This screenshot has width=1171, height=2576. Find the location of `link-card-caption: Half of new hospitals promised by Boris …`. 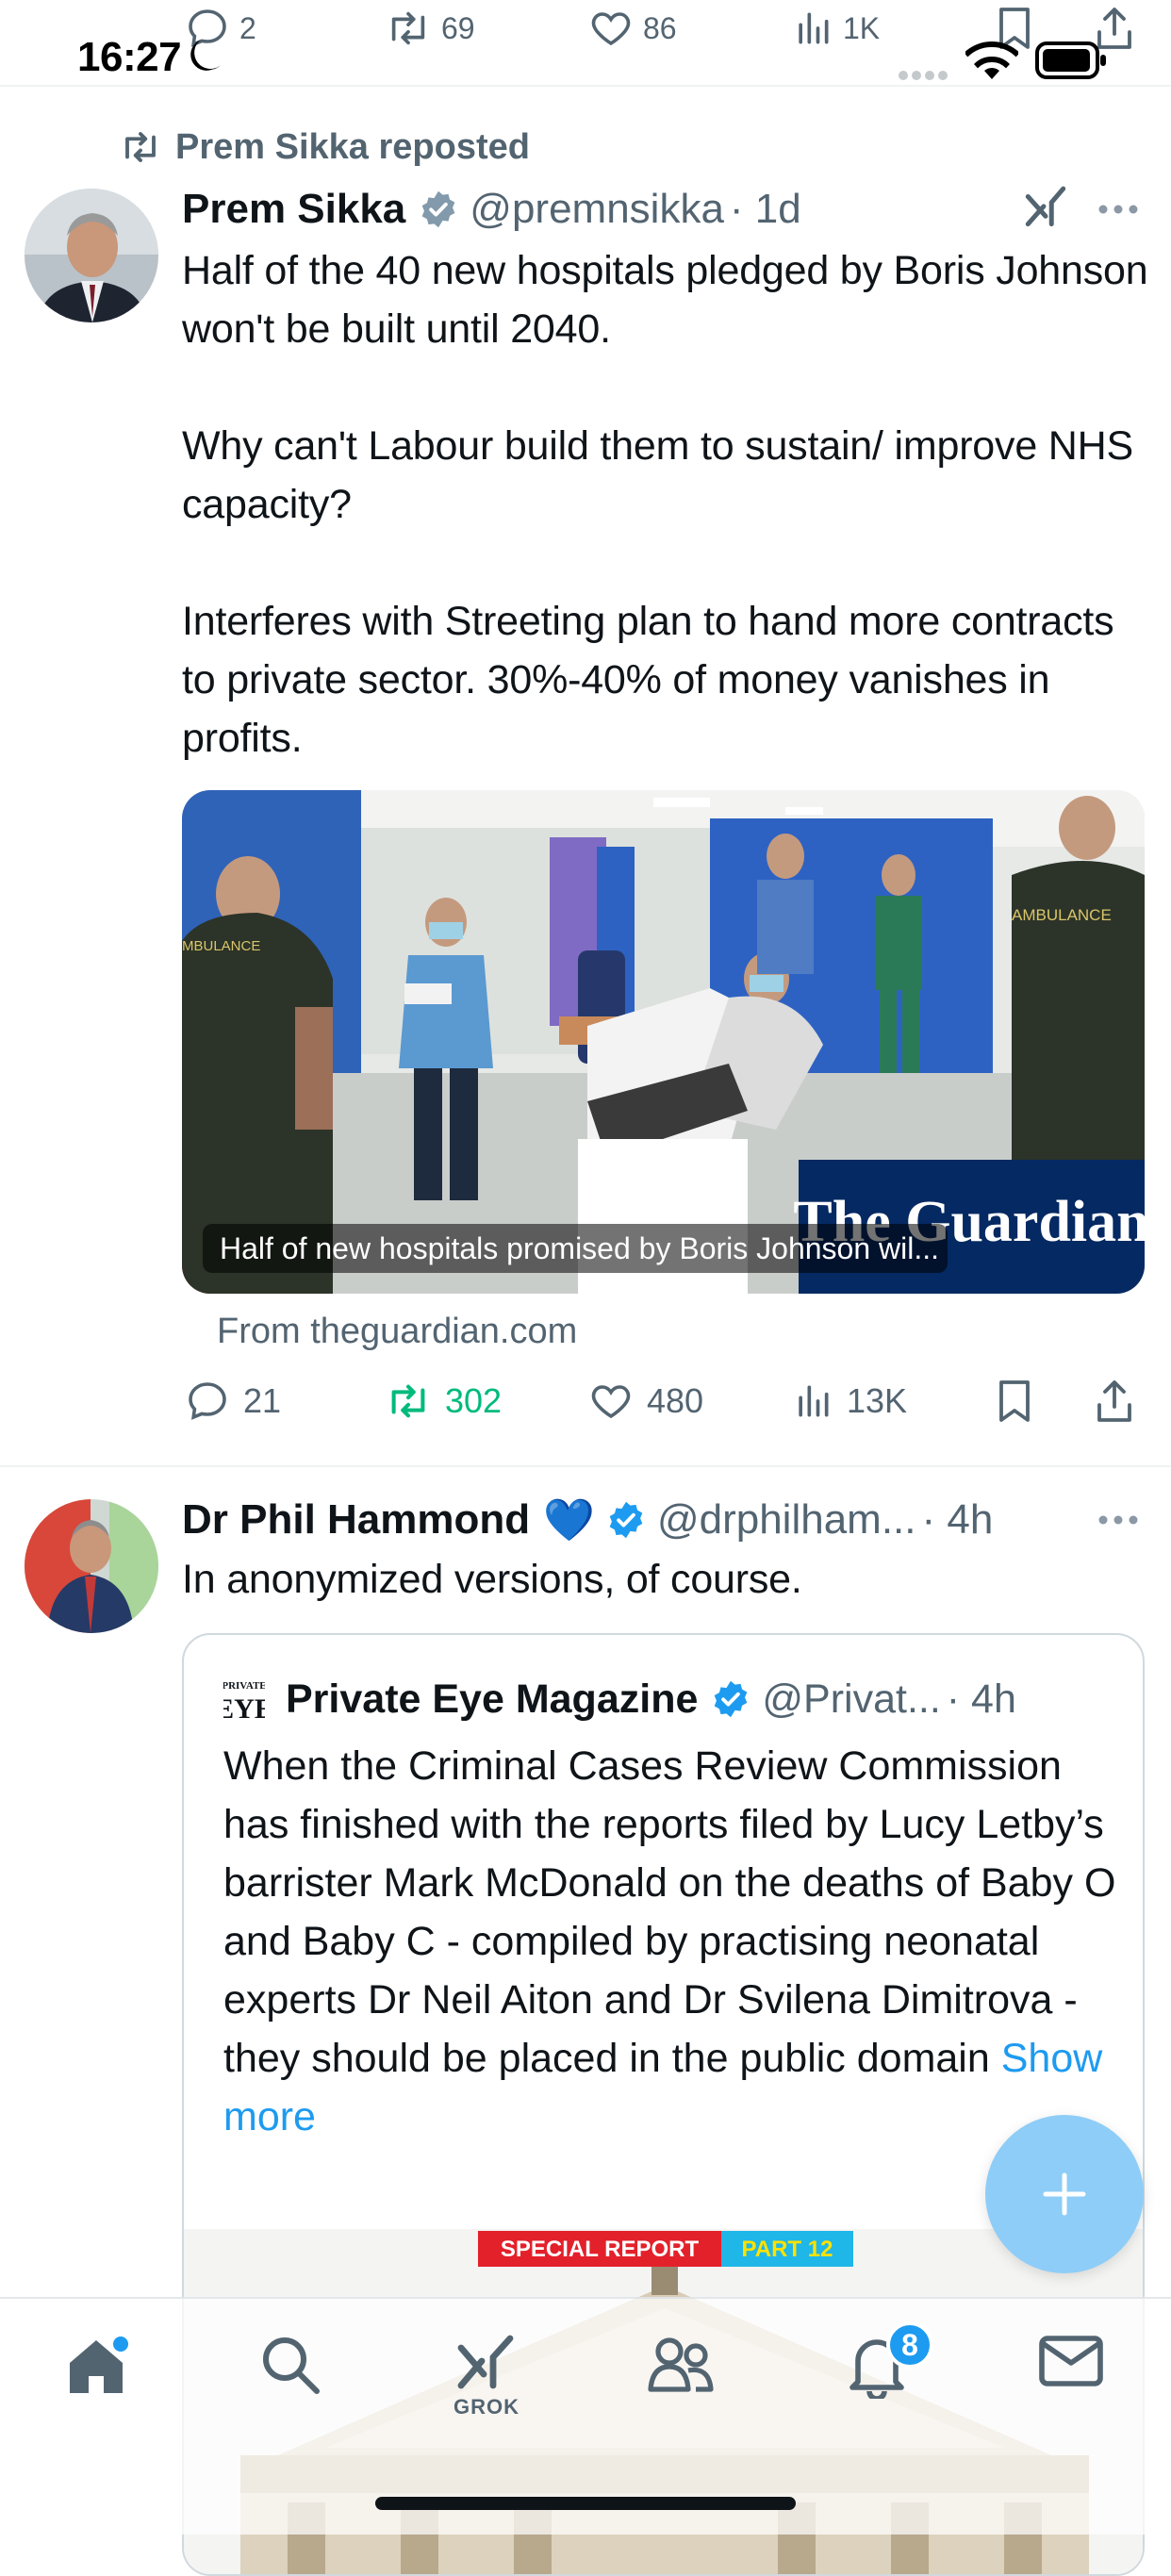

link-card-caption: Half of new hospitals promised by Boris … is located at coordinates (575, 1248).